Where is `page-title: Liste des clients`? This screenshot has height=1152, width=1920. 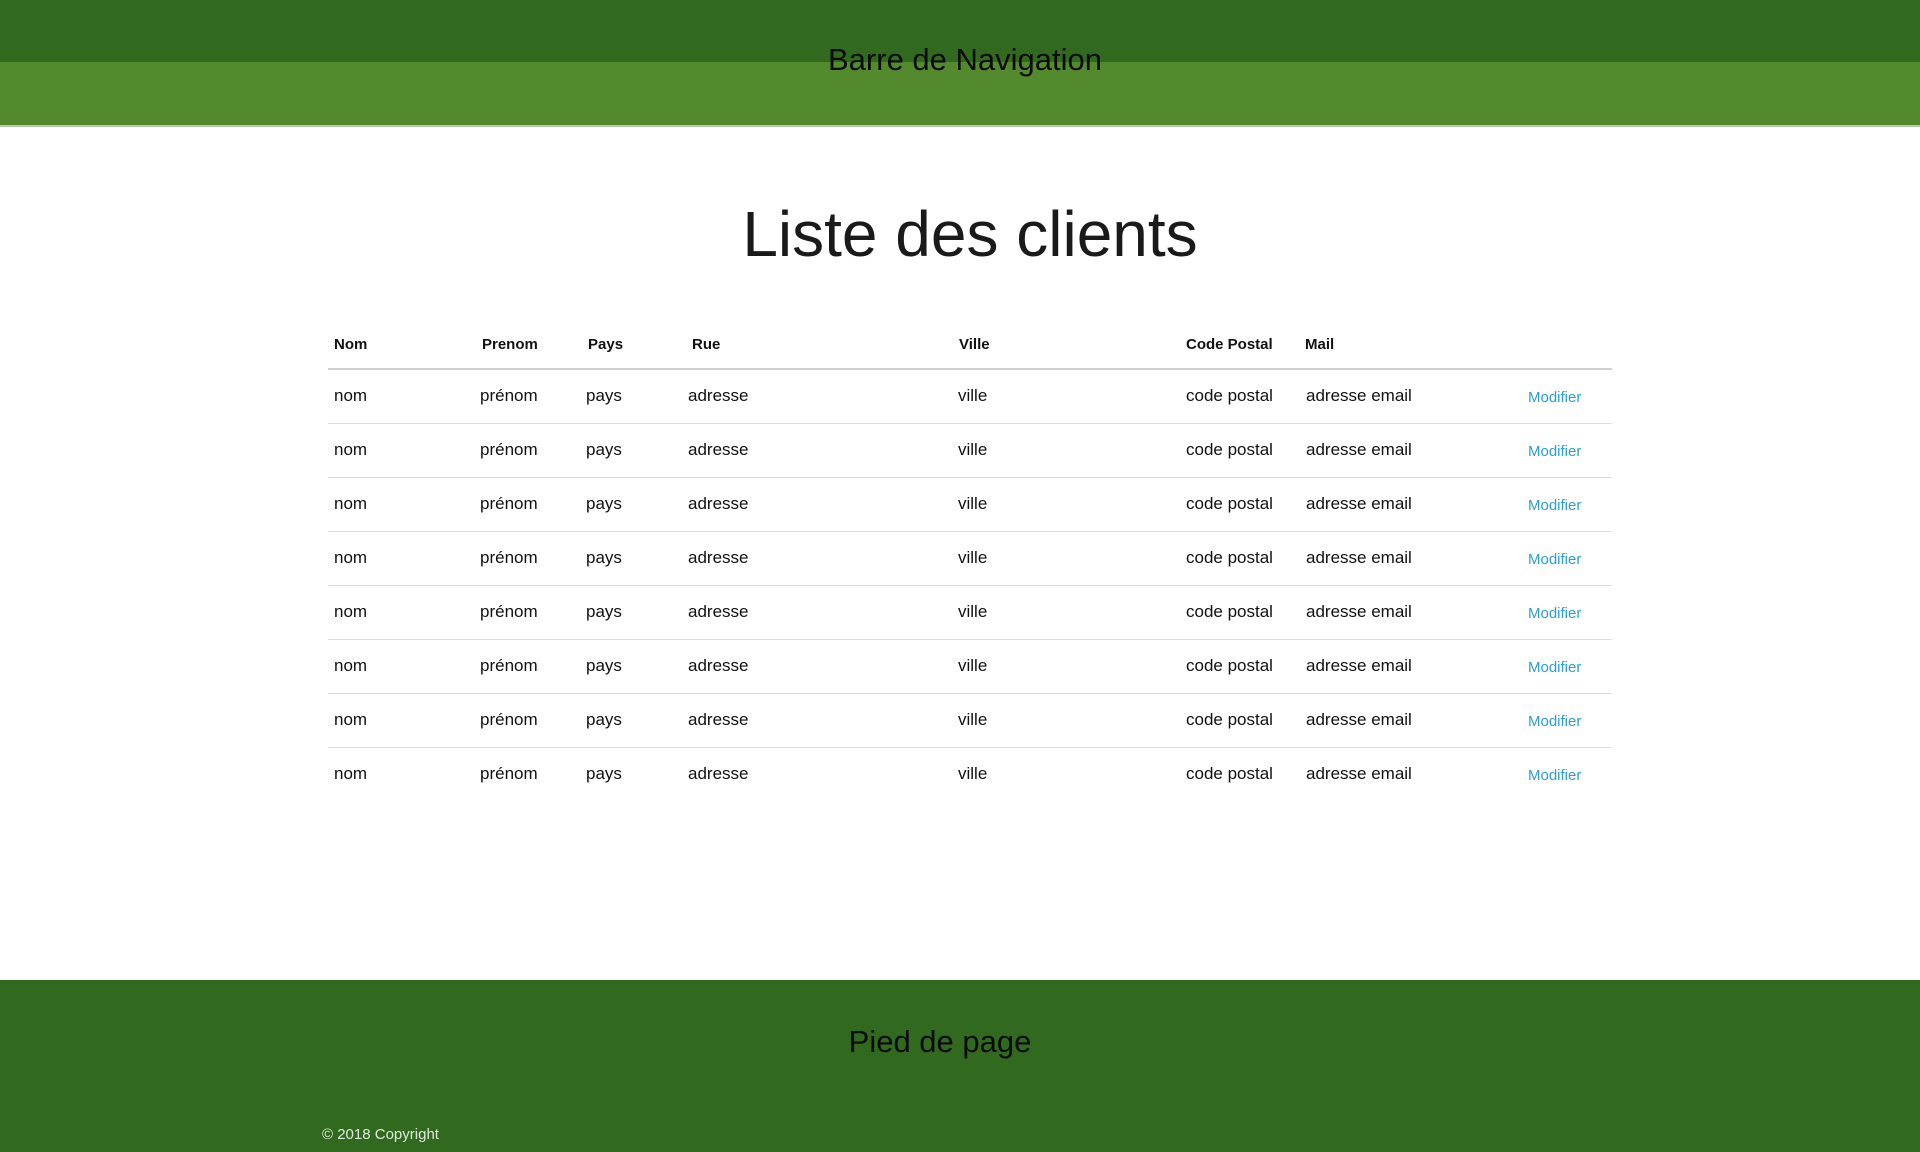 page-title: Liste des clients is located at coordinates (970, 234).